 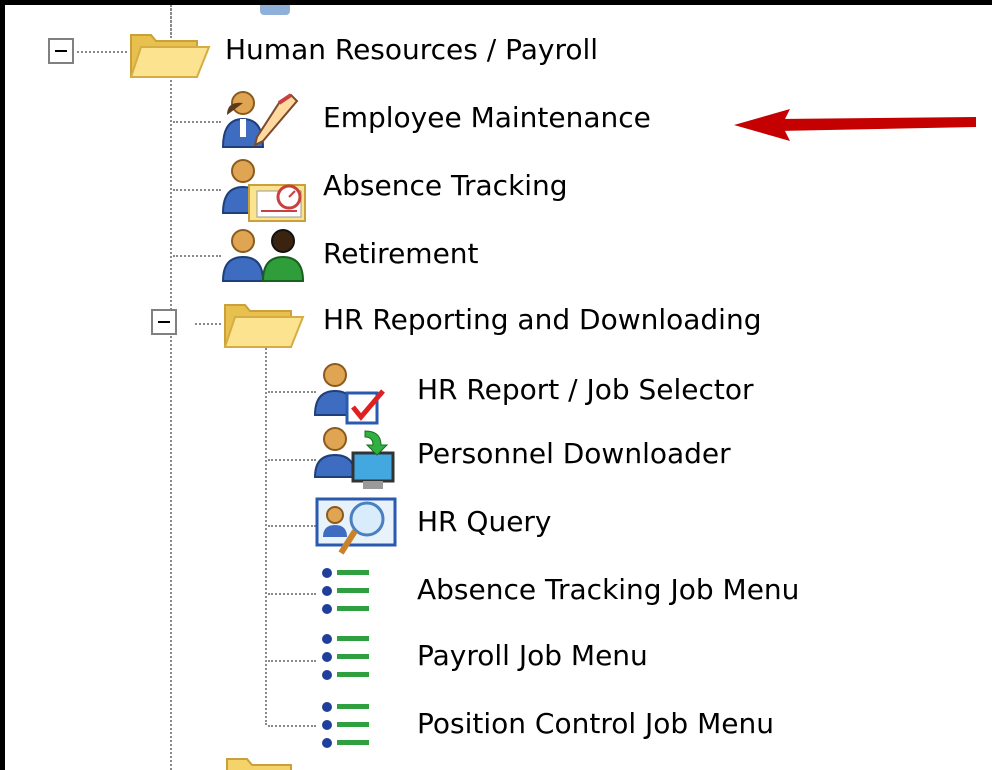 I want to click on tree-item-retirement: Retirement, so click(x=389, y=256).